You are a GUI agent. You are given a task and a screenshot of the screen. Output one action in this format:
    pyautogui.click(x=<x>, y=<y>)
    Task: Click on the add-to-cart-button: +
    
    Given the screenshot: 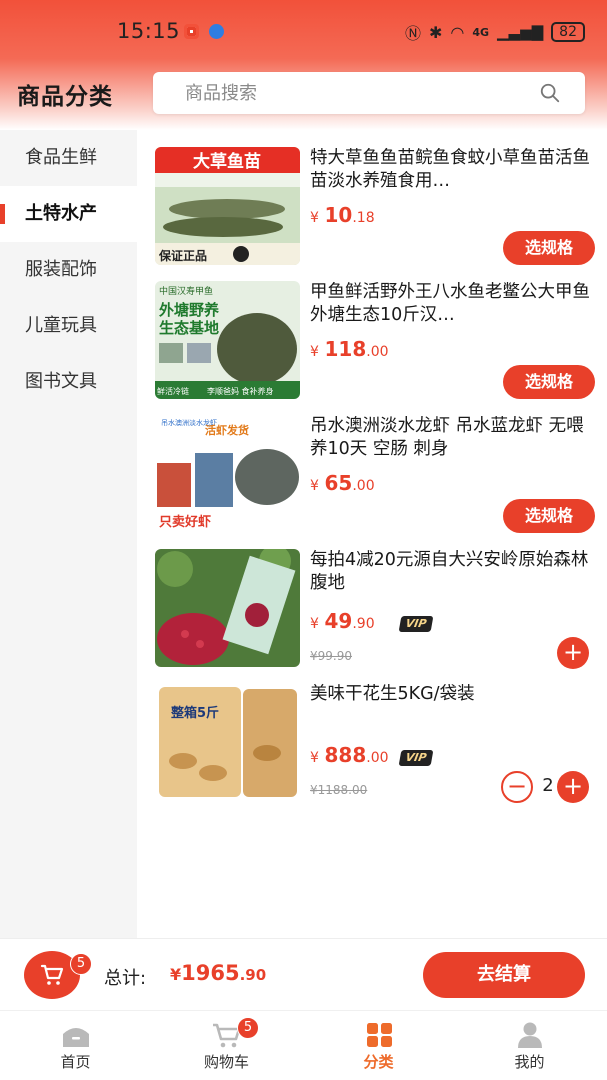 What is the action you would take?
    pyautogui.click(x=573, y=653)
    